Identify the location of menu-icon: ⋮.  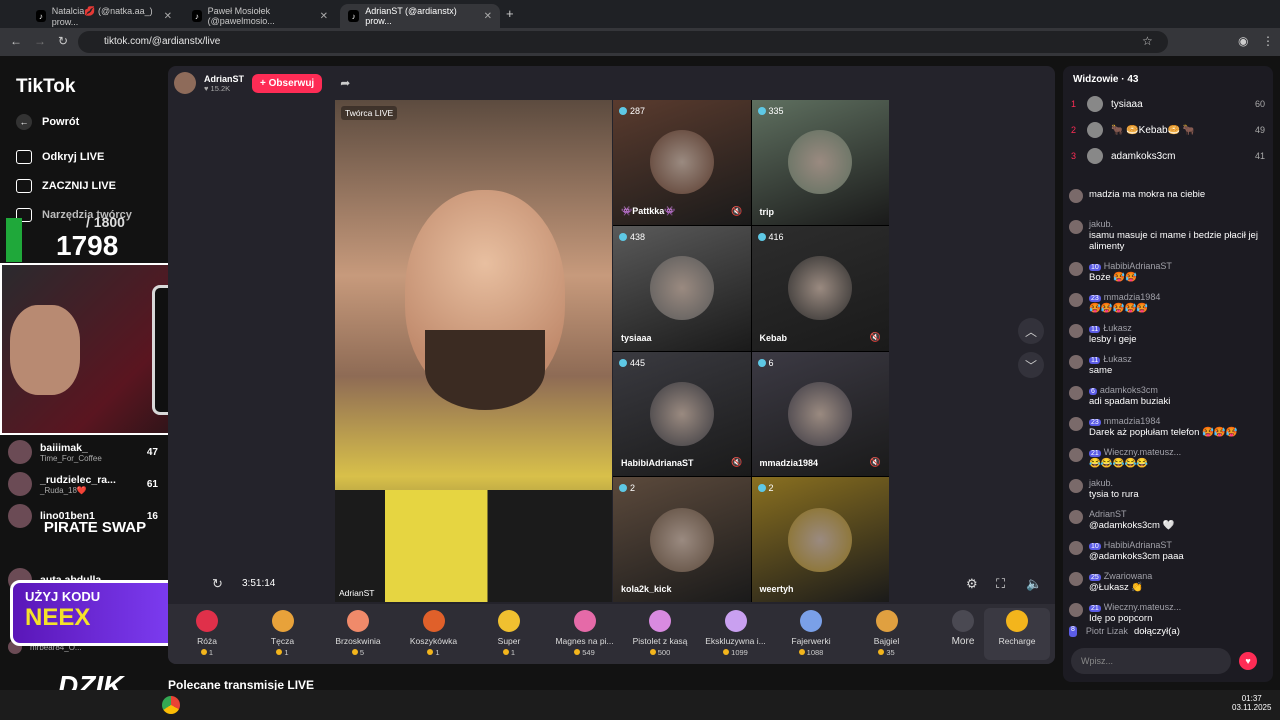
(1268, 41).